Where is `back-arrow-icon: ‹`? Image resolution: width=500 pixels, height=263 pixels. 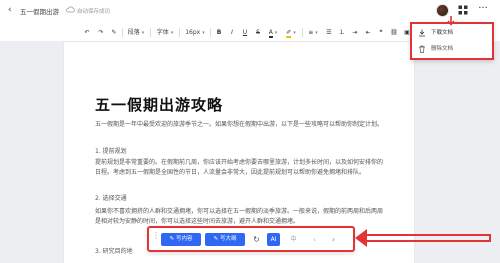
back-arrow-icon: ‹ is located at coordinates (13, 10).